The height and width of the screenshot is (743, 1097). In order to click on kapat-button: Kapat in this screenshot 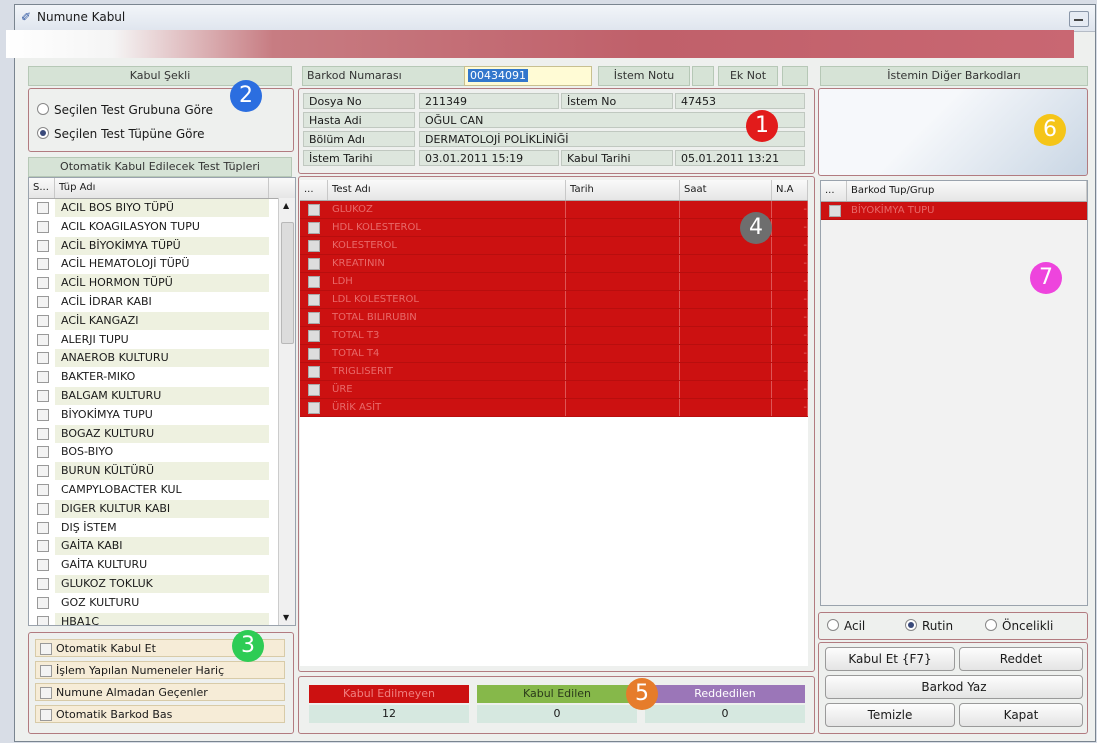, I will do `click(1021, 715)`.